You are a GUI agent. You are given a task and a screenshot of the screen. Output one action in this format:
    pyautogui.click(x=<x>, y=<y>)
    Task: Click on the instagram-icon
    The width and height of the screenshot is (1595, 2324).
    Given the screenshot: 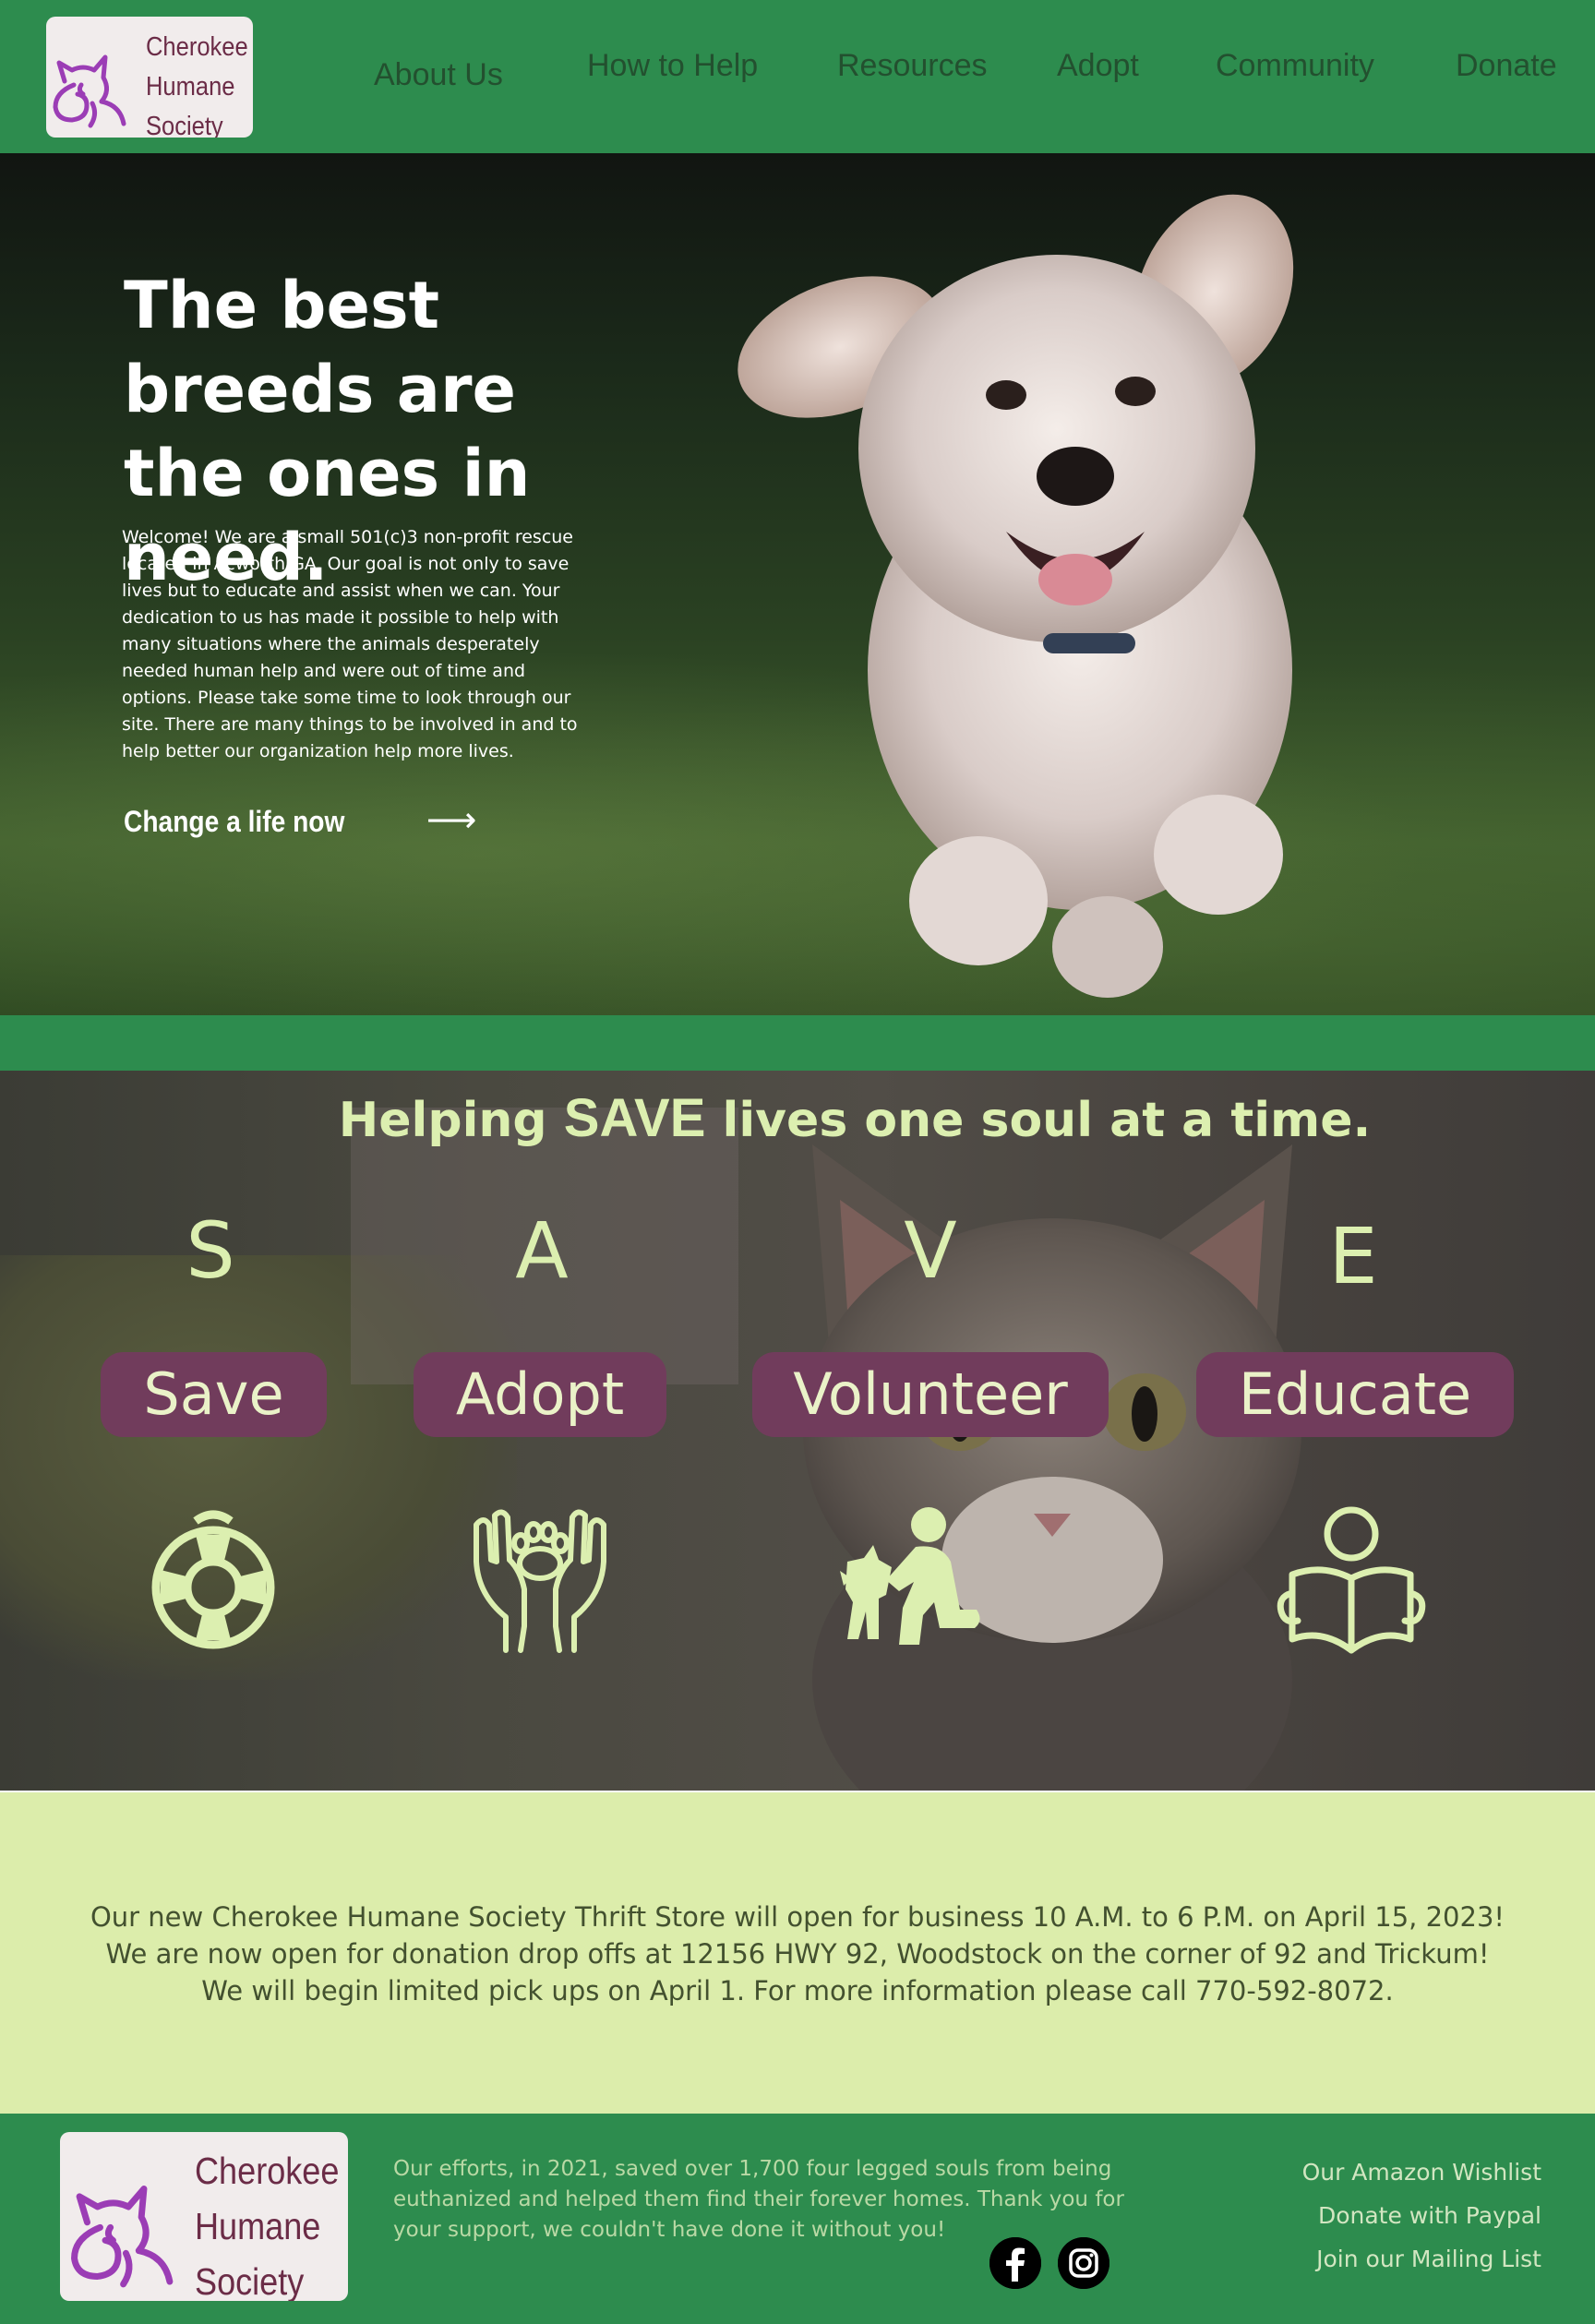 What is the action you would take?
    pyautogui.click(x=1083, y=2263)
    